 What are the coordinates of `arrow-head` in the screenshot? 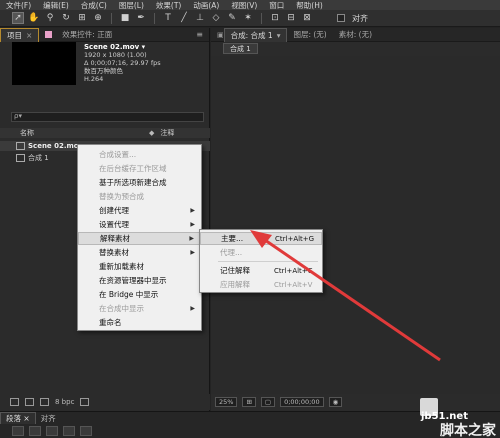 It's located at (261, 239).